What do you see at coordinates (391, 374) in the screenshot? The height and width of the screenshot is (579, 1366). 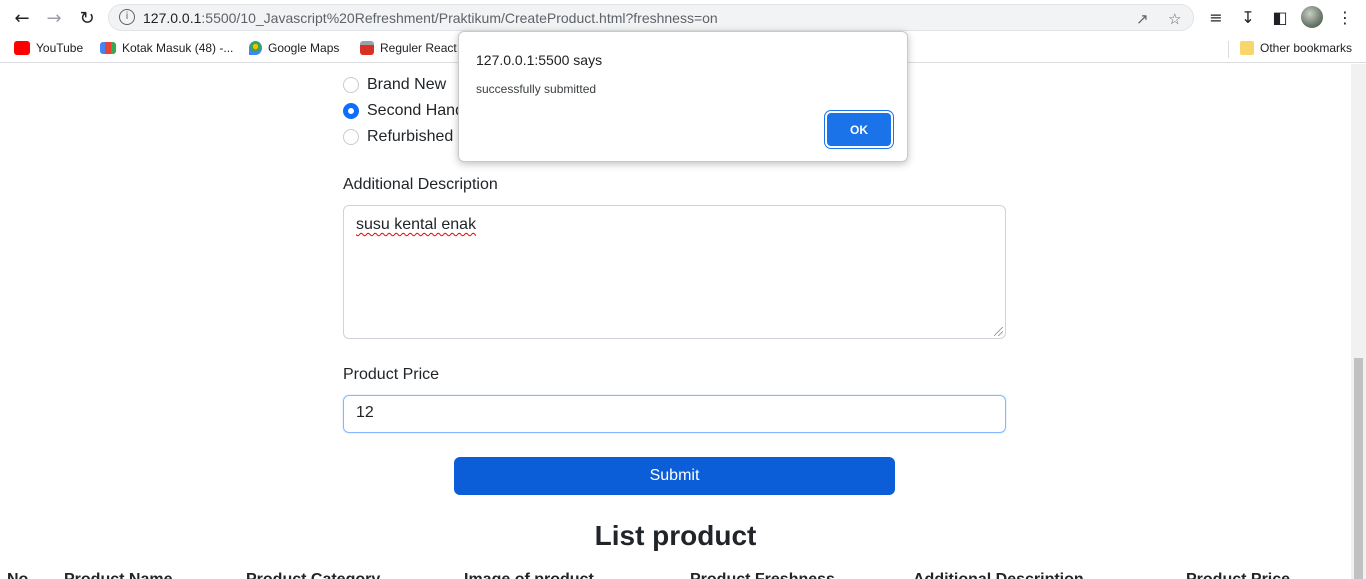 I see `price-label: Product Price` at bounding box center [391, 374].